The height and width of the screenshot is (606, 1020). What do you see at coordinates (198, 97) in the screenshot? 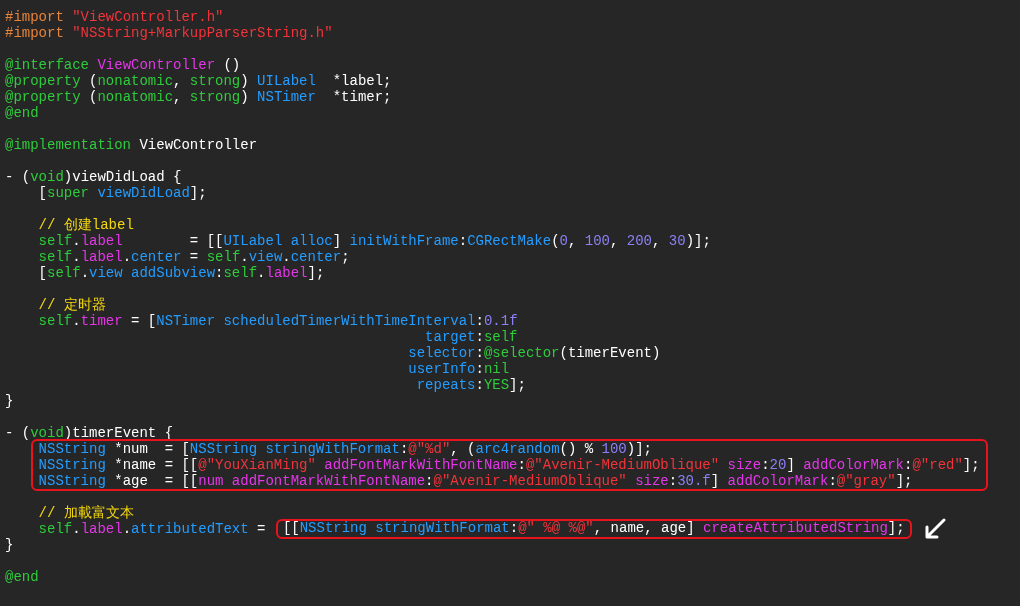
I see `code-line: @property (nonatomic, strong) NSTimer *timer;` at bounding box center [198, 97].